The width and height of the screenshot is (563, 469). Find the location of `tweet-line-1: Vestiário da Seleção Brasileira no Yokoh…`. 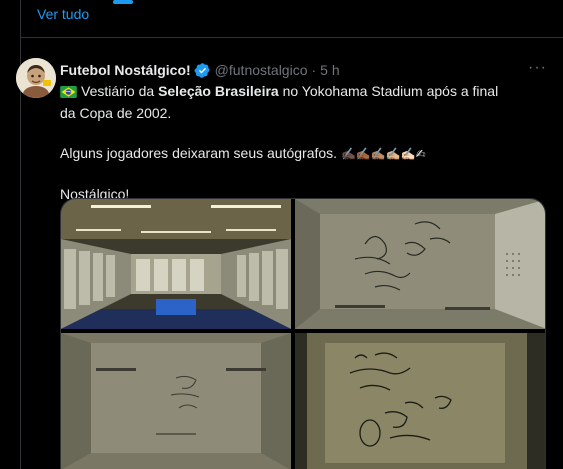

tweet-line-1: Vestiário da Seleção Brasileira no Yokoh… is located at coordinates (280, 102).